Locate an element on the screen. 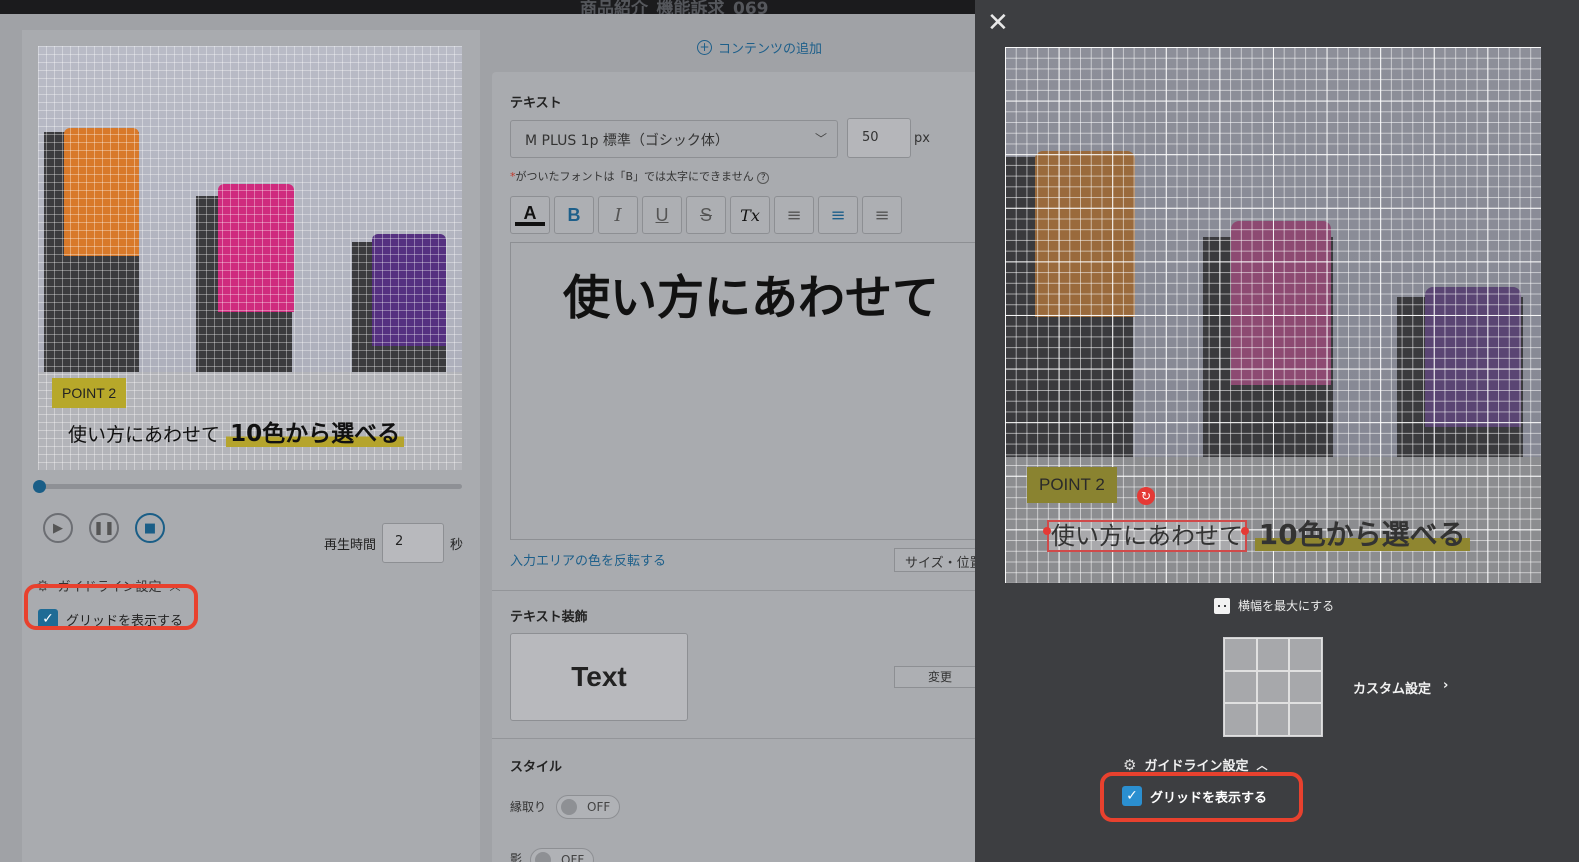 Image resolution: width=1579 pixels, height=862 pixels. align-center-icon: ≡ is located at coordinates (838, 215).